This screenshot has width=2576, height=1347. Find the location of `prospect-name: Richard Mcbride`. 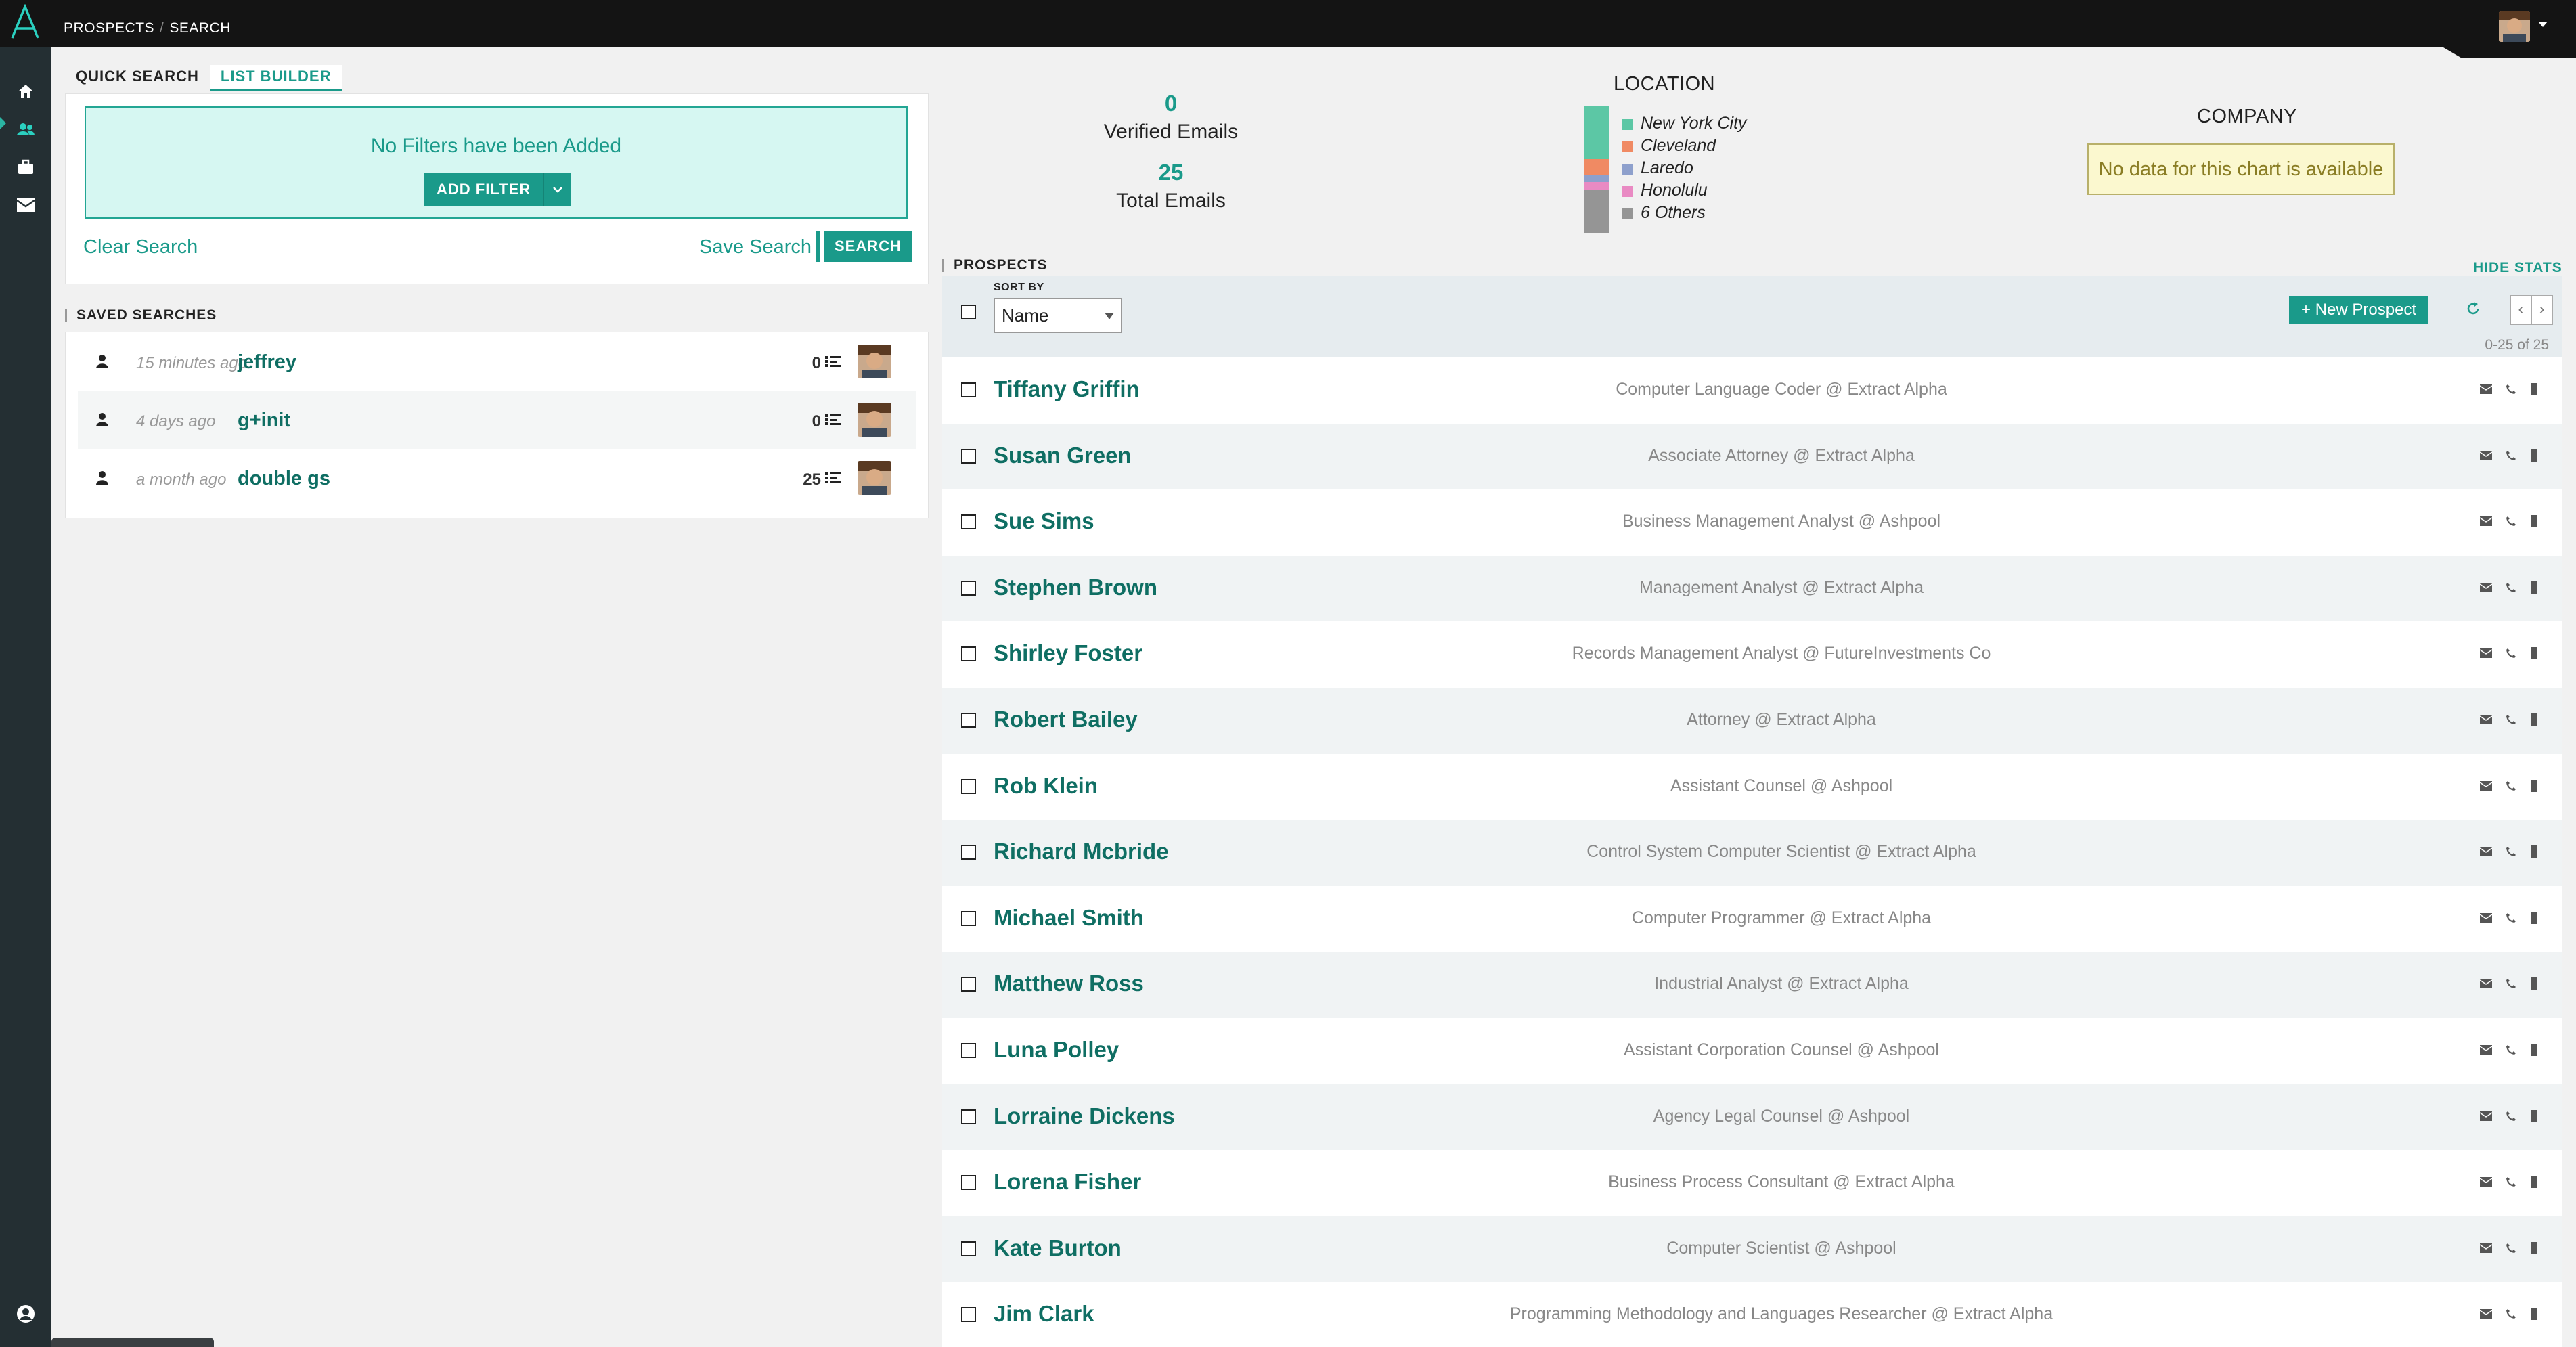

prospect-name: Richard Mcbride is located at coordinates (1081, 851).